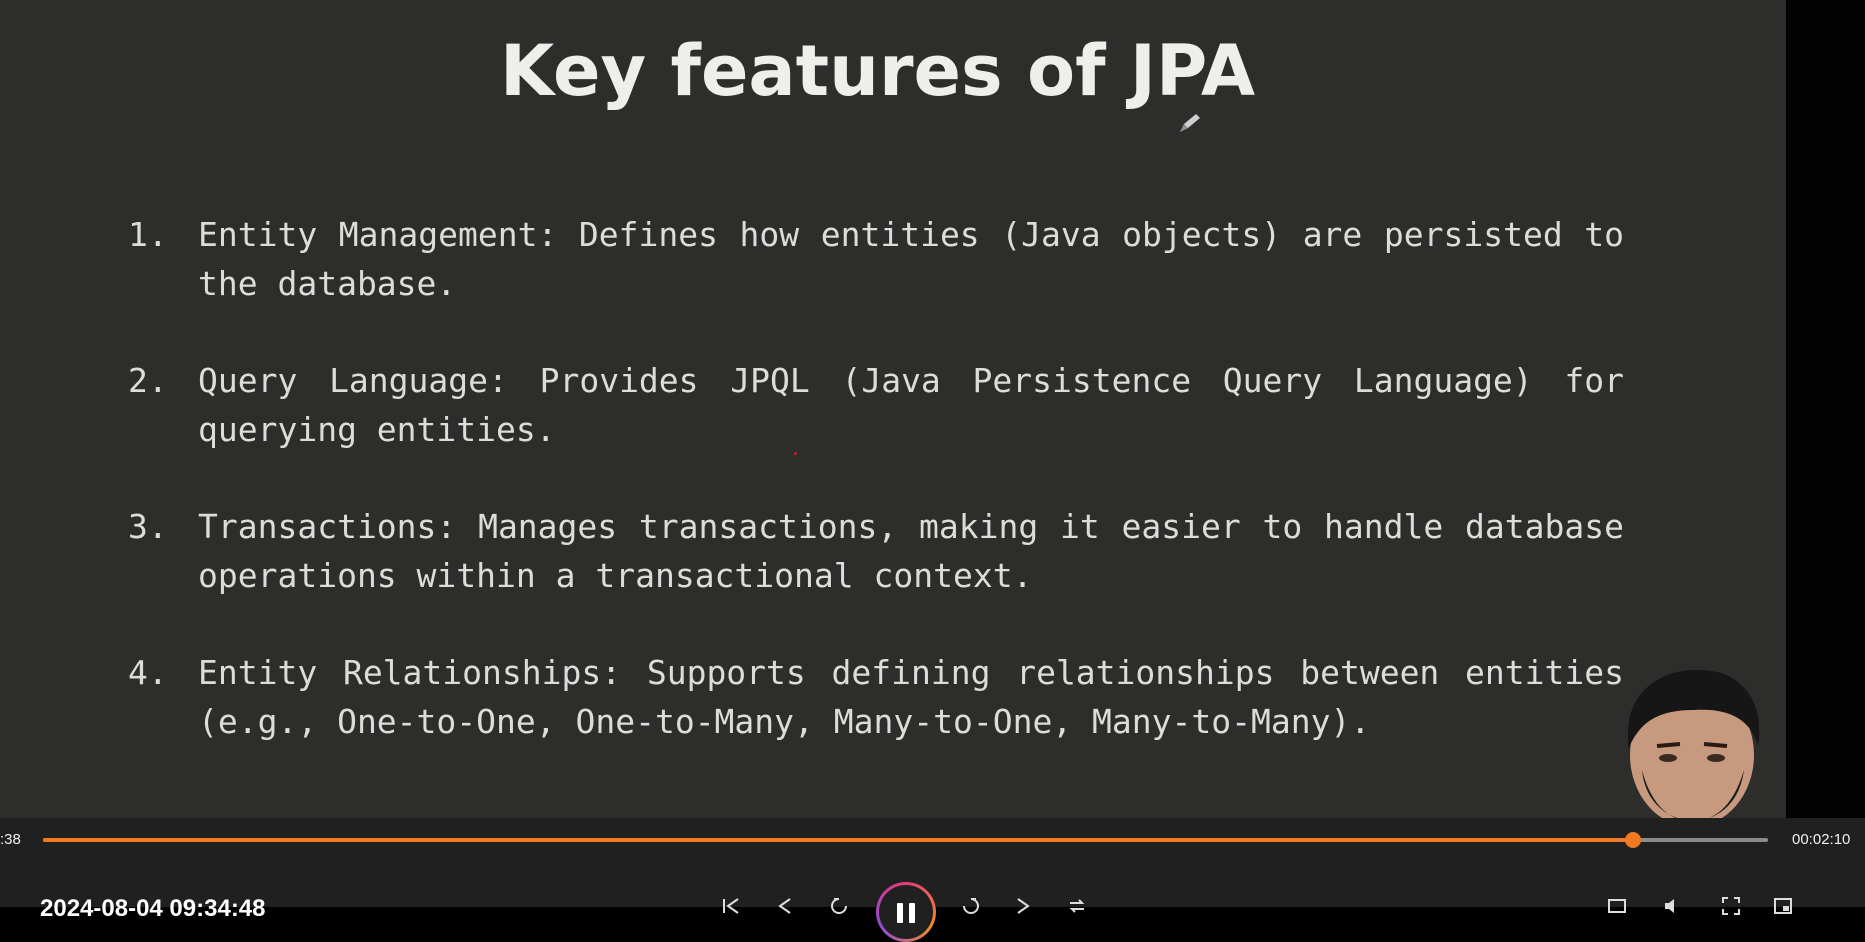 This screenshot has height=942, width=1865. Describe the element at coordinates (10, 839) in the screenshot. I see `current-time: :38` at that location.